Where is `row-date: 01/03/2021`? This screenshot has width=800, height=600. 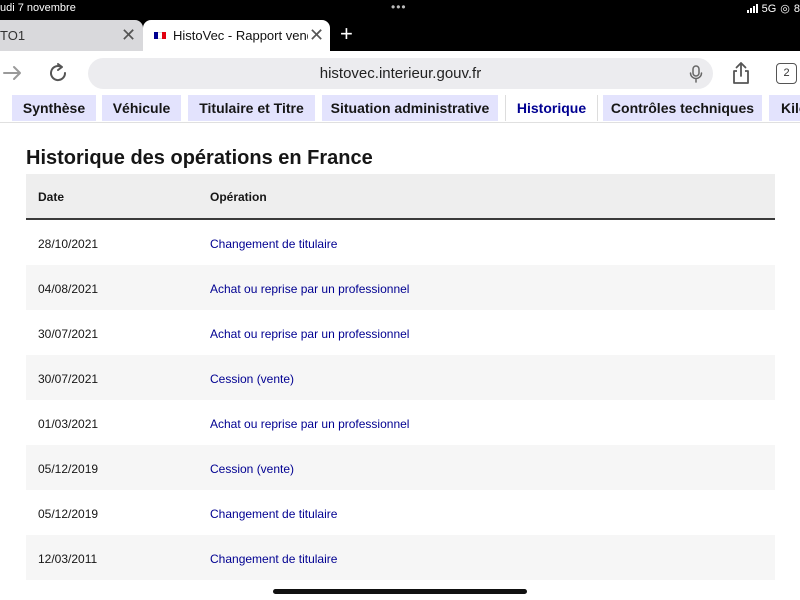 row-date: 01/03/2021 is located at coordinates (68, 424).